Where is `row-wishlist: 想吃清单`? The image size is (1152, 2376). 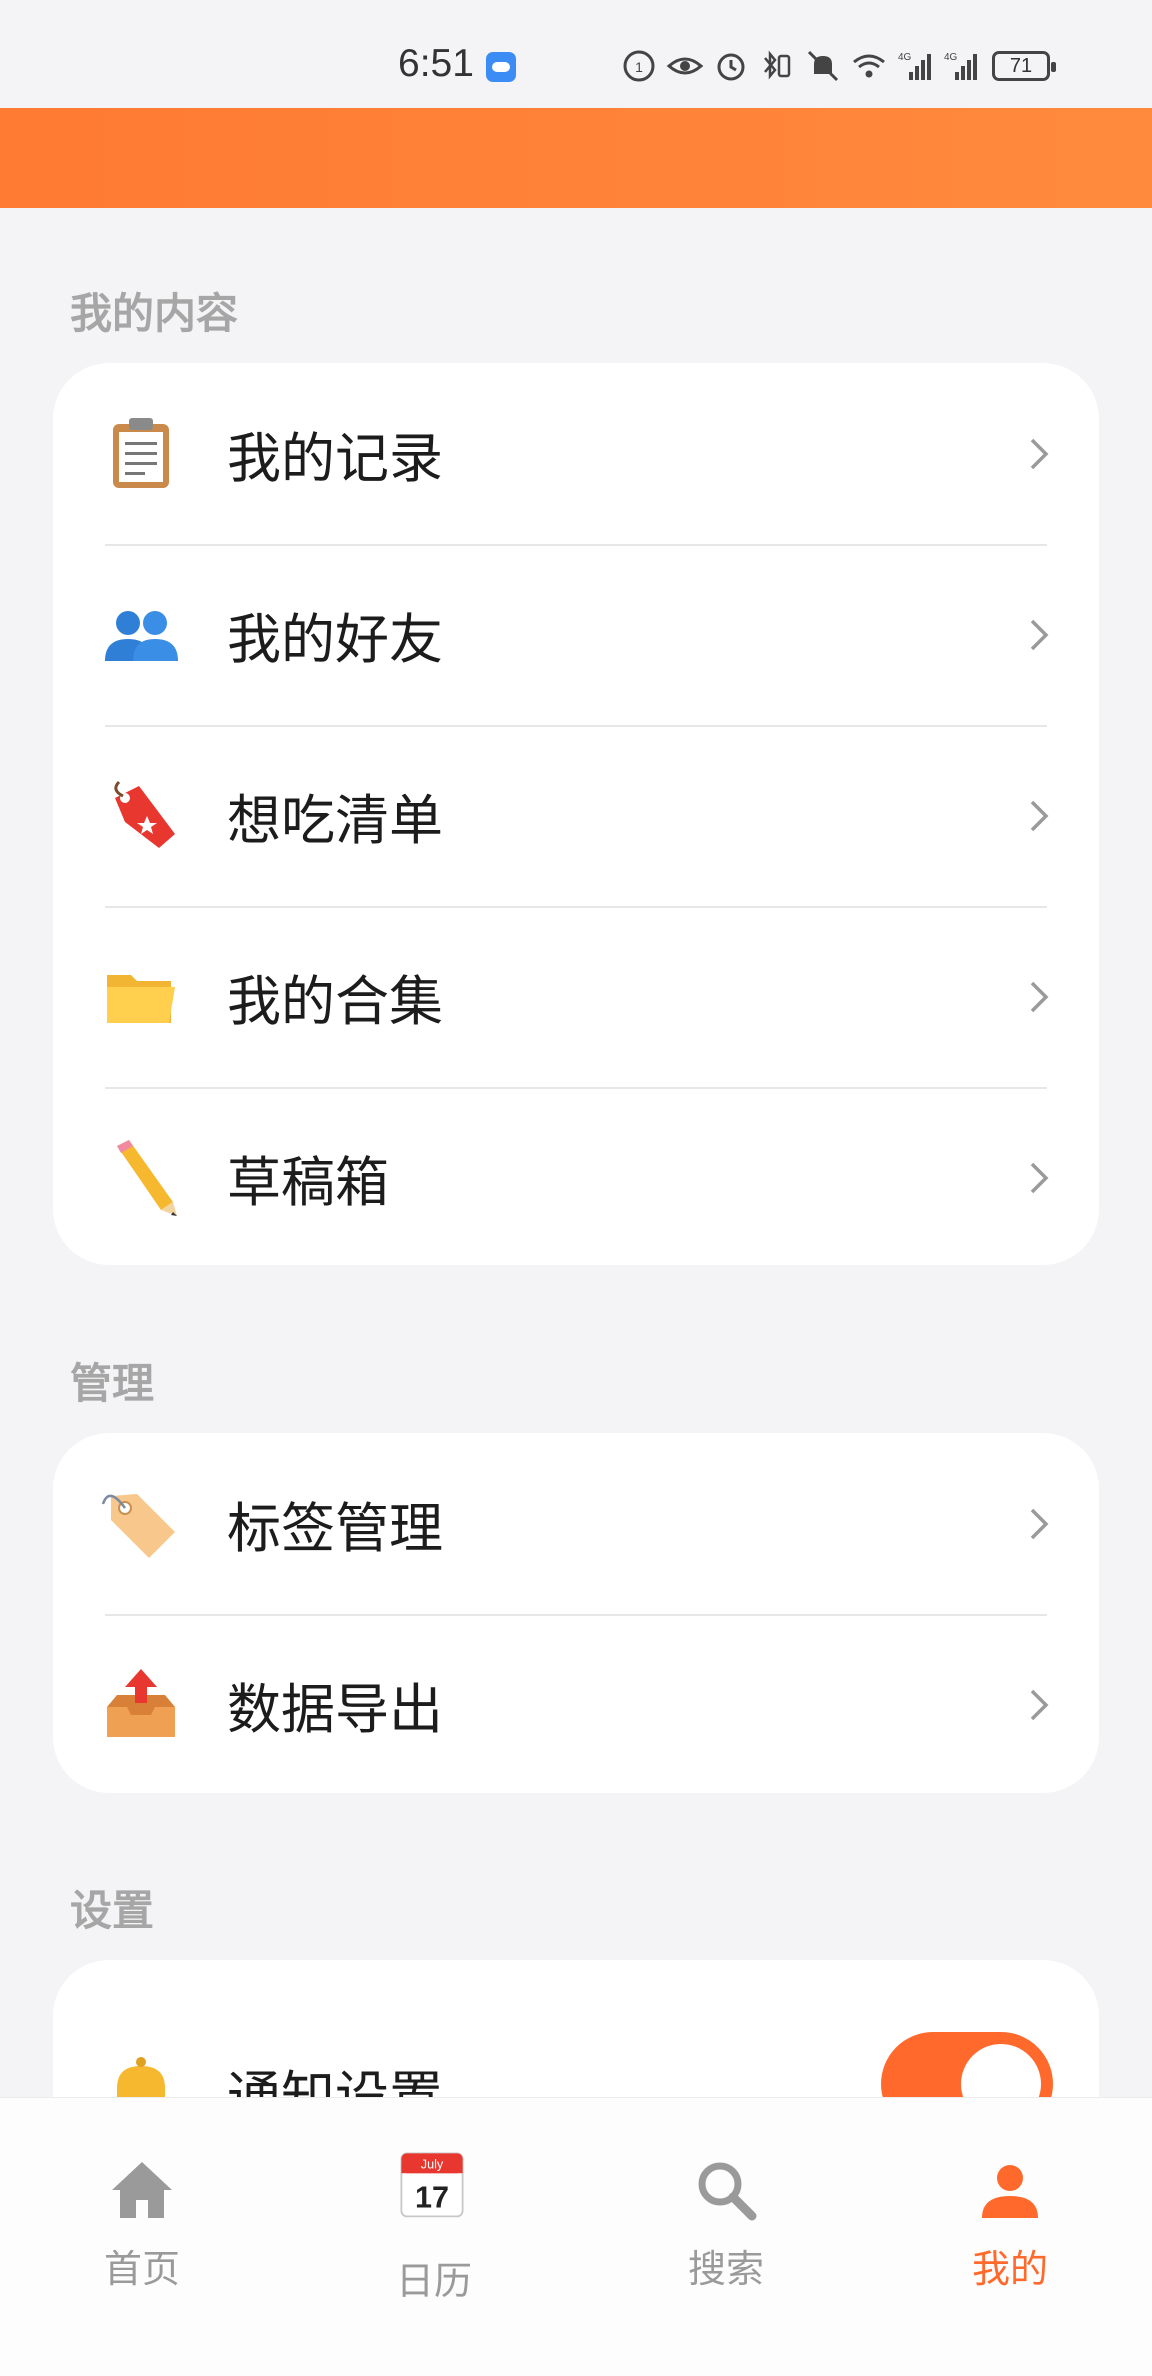
row-wishlist: 想吃清单 is located at coordinates (576, 815).